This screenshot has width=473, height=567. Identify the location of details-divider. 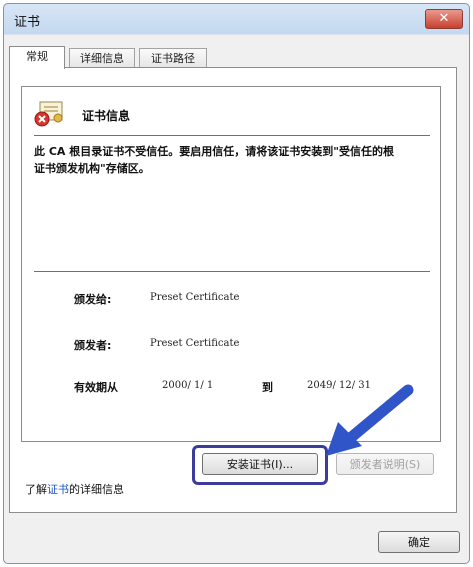
(232, 271).